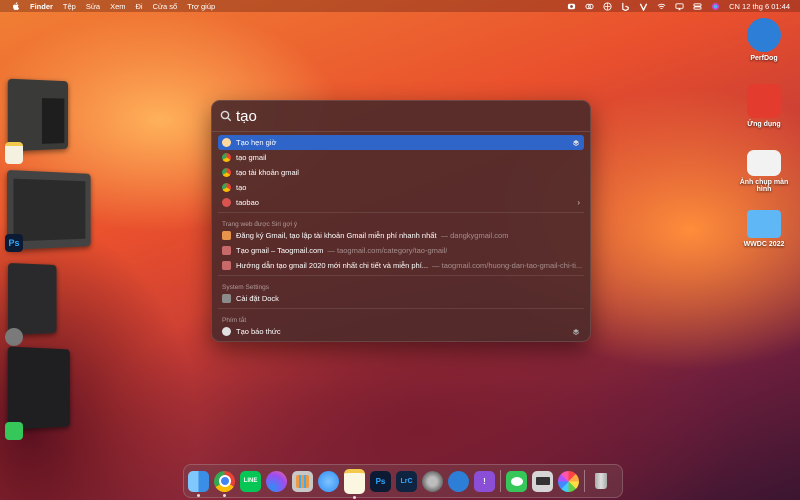 Image resolution: width=800 pixels, height=500 pixels. I want to click on alarm-icon, so click(226, 331).